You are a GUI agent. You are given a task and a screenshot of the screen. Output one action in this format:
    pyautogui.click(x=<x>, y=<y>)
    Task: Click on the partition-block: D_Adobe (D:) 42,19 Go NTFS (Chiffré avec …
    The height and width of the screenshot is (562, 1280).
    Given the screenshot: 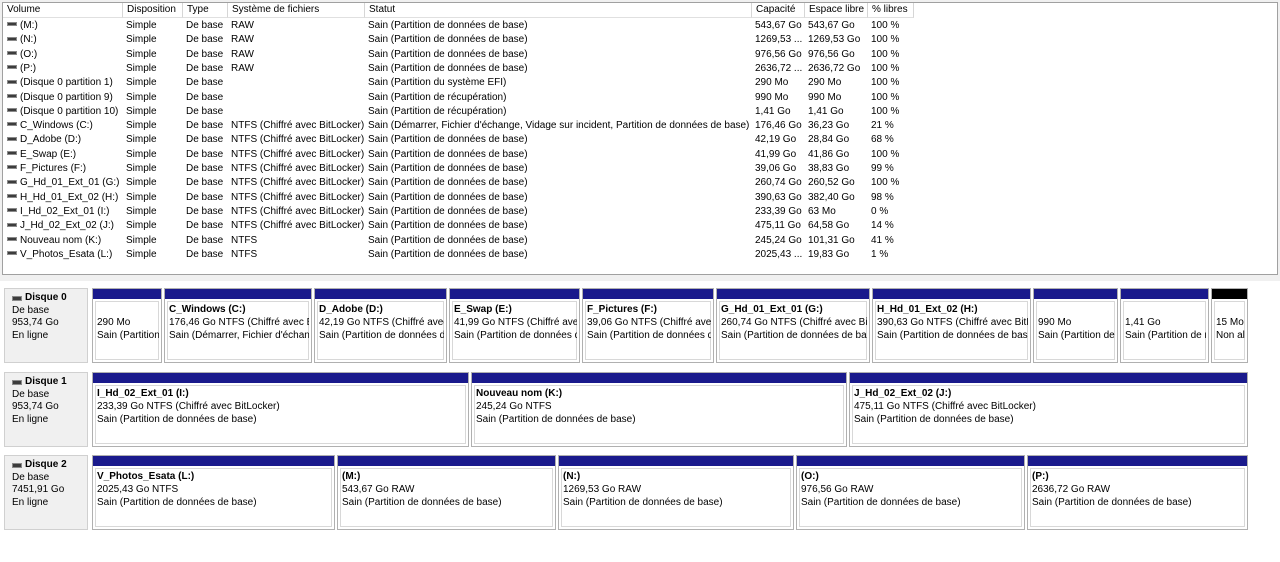 What is the action you would take?
    pyautogui.click(x=380, y=325)
    